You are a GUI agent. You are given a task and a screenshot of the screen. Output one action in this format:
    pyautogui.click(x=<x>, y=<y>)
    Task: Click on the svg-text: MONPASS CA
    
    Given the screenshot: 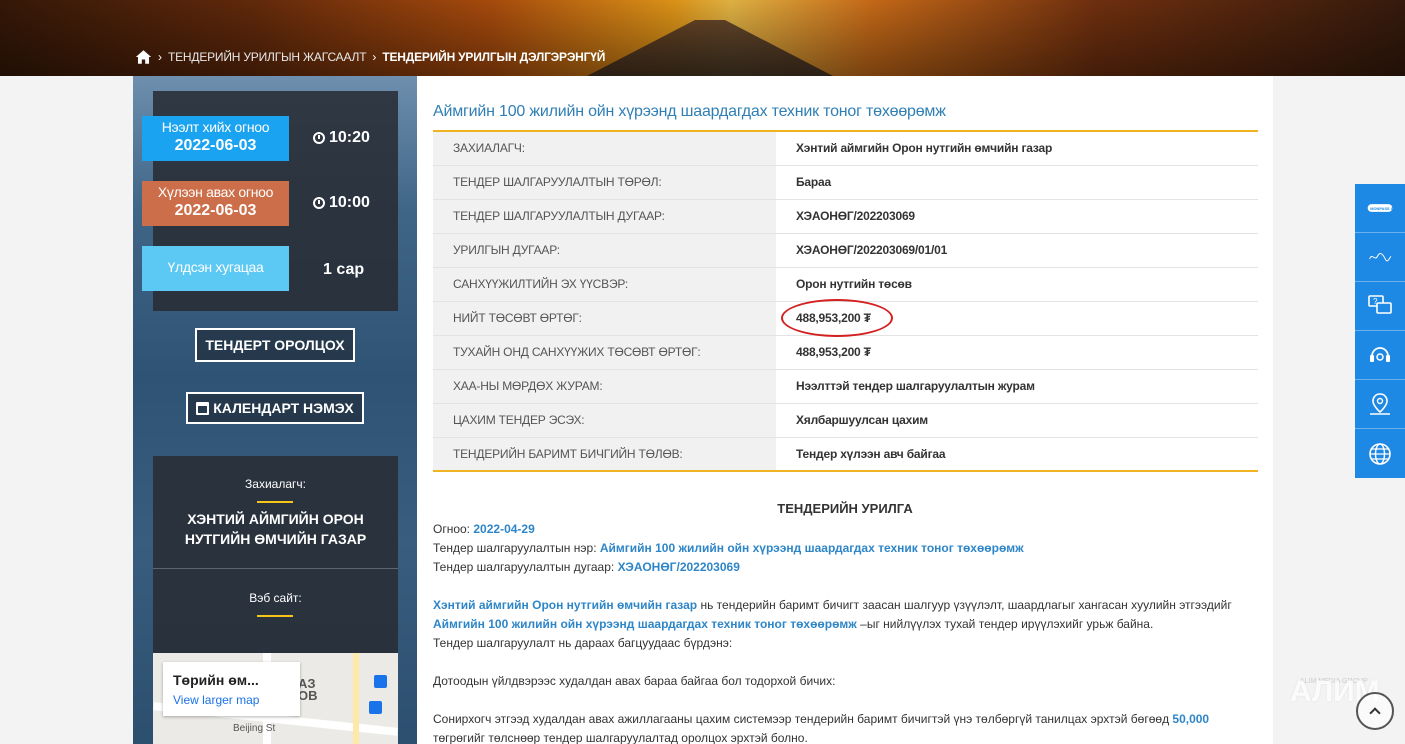 What is the action you would take?
    pyautogui.click(x=1381, y=208)
    